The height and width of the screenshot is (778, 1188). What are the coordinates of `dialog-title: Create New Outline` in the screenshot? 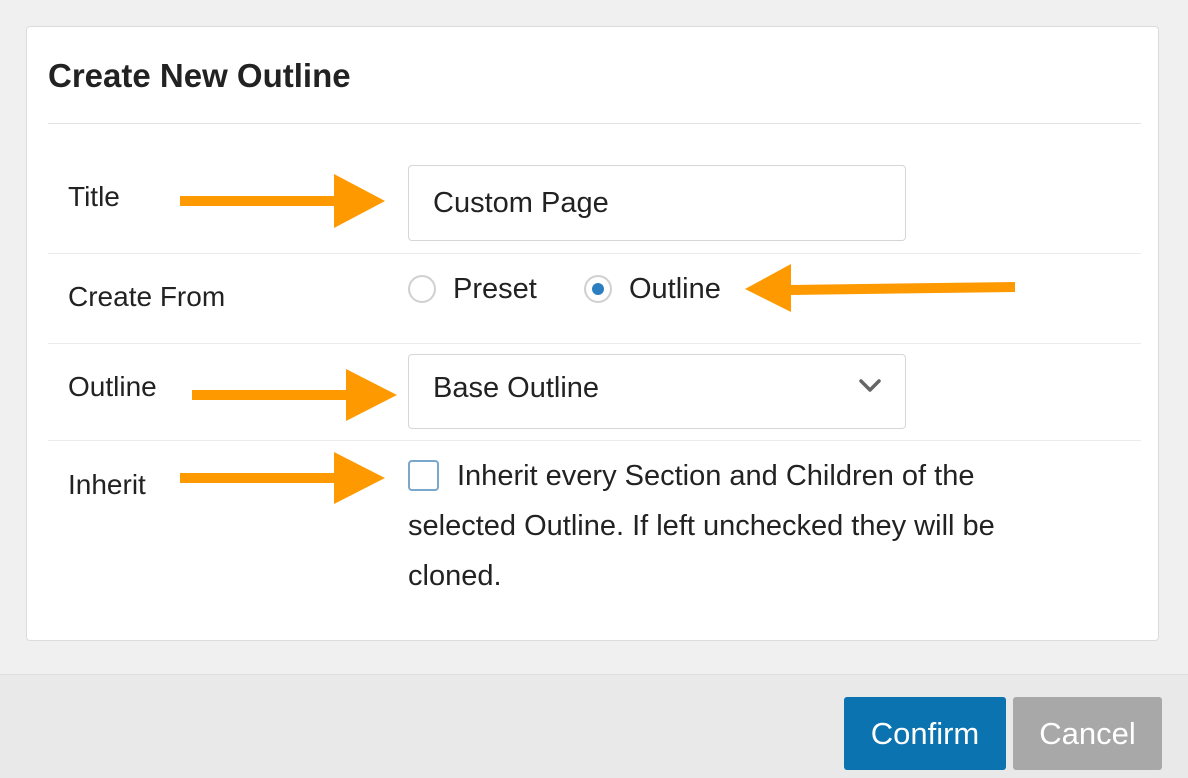 It's located at (199, 75).